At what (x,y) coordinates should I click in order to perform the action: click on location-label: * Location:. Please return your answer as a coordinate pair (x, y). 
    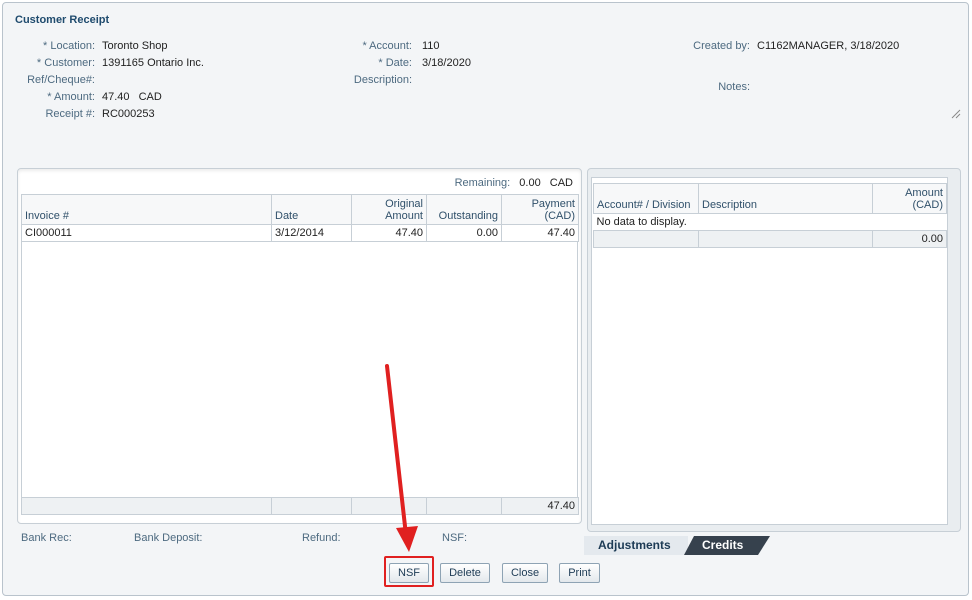
    Looking at the image, I should click on (69, 46).